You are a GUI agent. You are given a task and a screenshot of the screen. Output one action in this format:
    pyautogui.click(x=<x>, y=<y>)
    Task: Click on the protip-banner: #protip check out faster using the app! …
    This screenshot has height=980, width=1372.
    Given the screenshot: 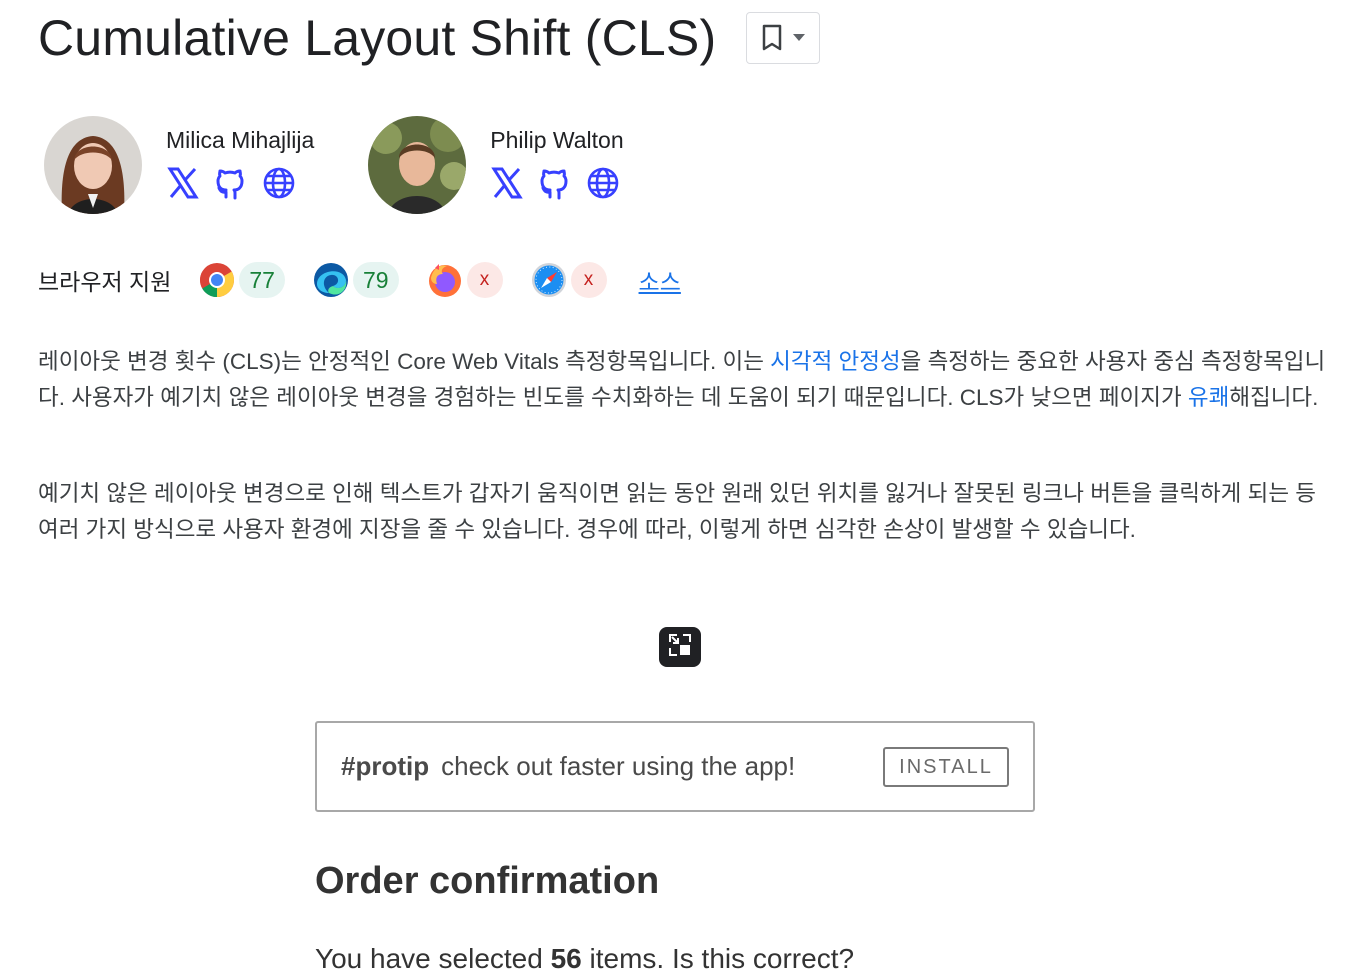 What is the action you would take?
    pyautogui.click(x=675, y=766)
    